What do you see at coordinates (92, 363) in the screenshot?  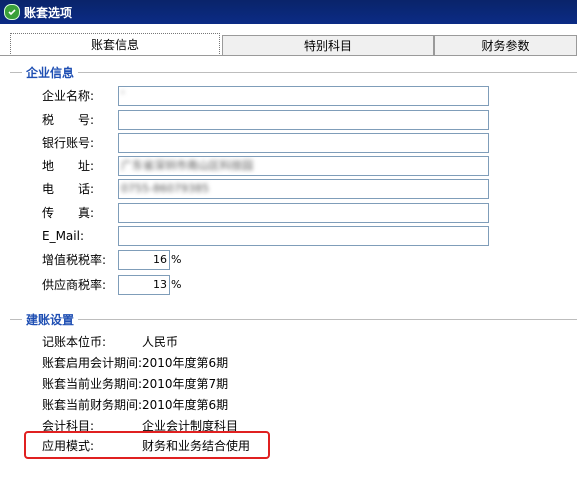 I see `start-period-label: 账套启用会计期间:` at bounding box center [92, 363].